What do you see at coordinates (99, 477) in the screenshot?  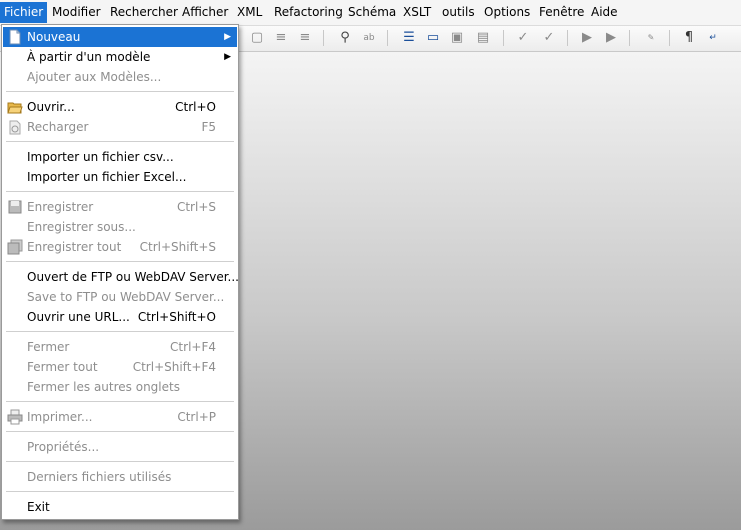 I see `menu-item-label: Derniers fichiers utilisés` at bounding box center [99, 477].